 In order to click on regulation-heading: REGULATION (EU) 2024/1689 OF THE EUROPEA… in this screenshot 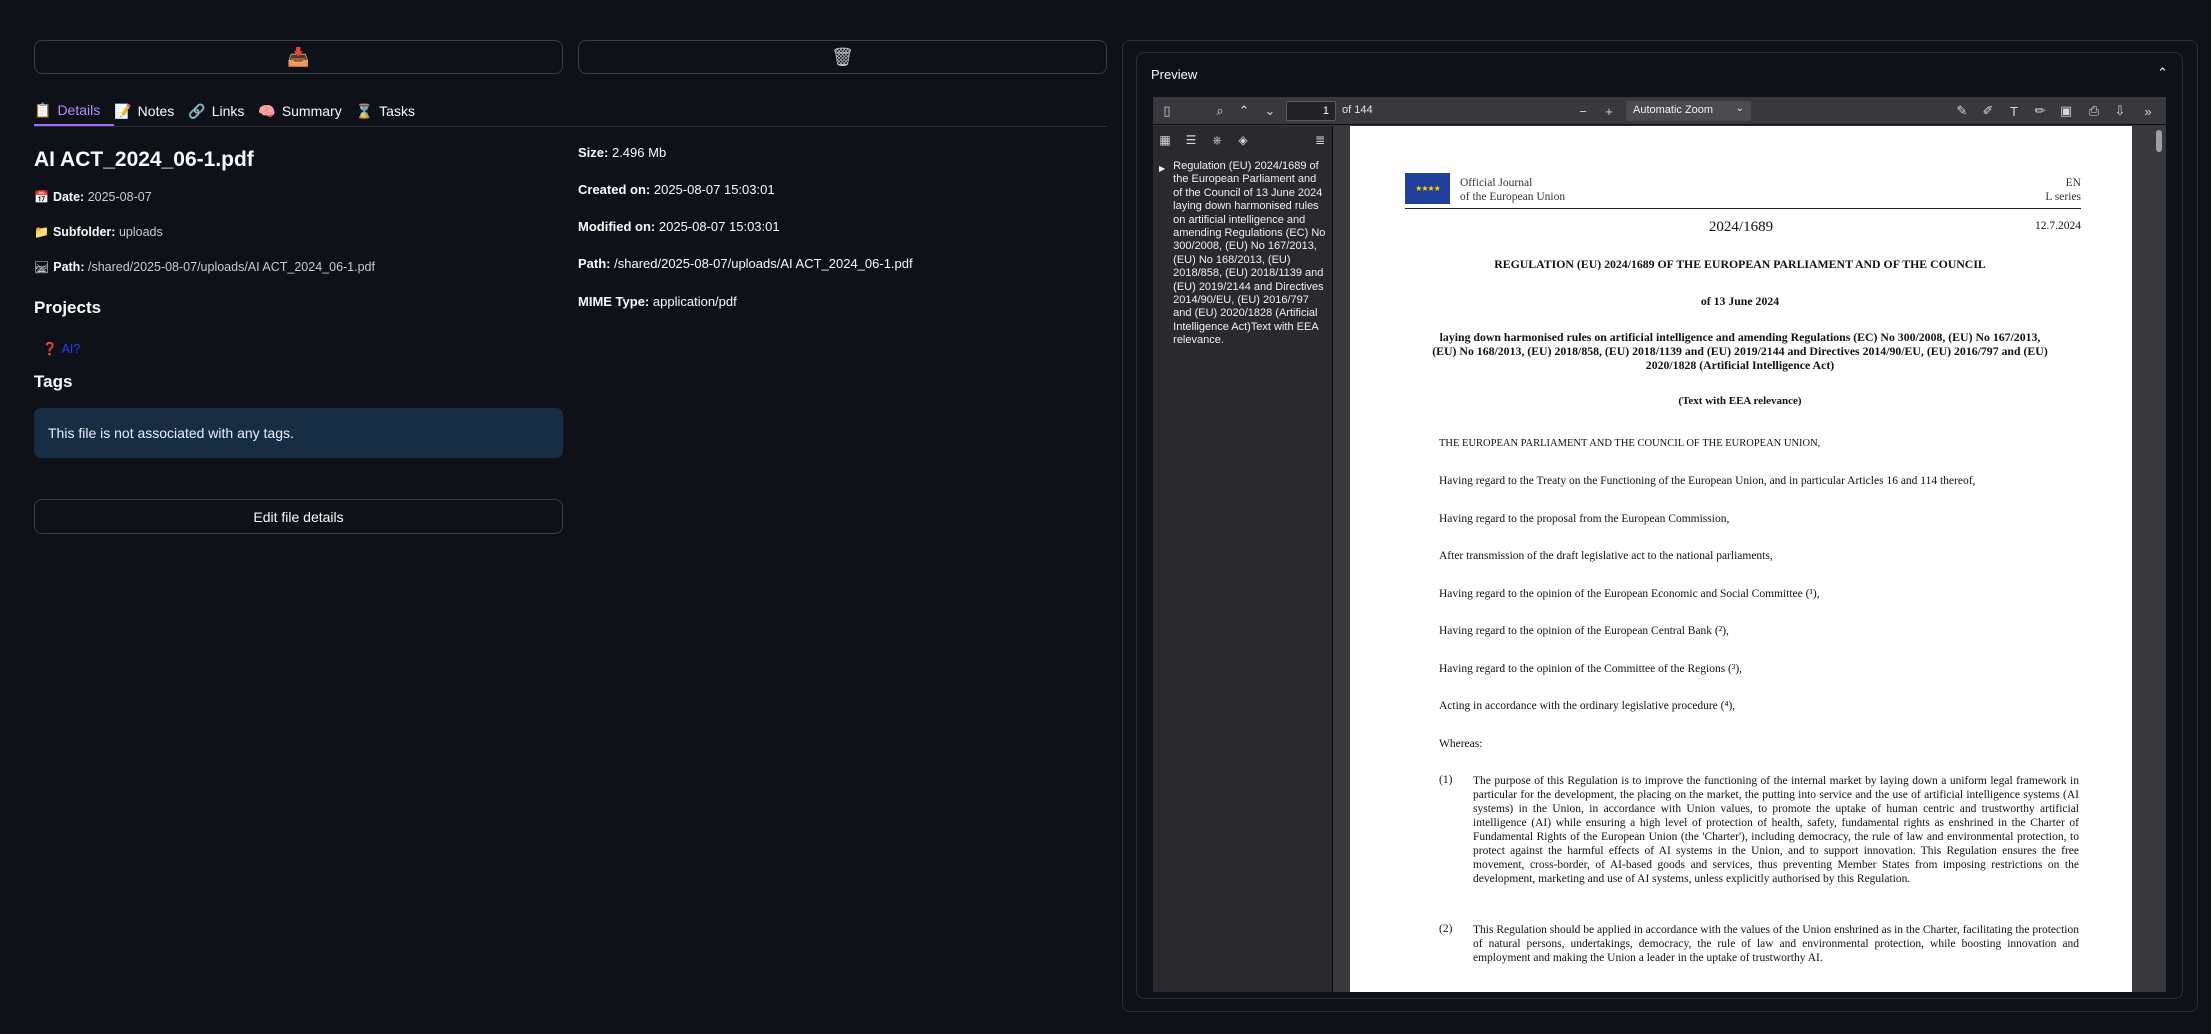, I will do `click(1740, 264)`.